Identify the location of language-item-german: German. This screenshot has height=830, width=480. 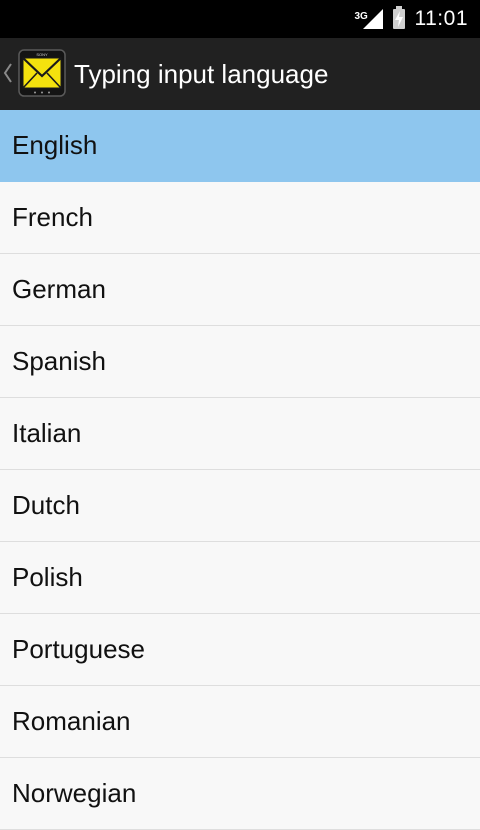
(240, 290).